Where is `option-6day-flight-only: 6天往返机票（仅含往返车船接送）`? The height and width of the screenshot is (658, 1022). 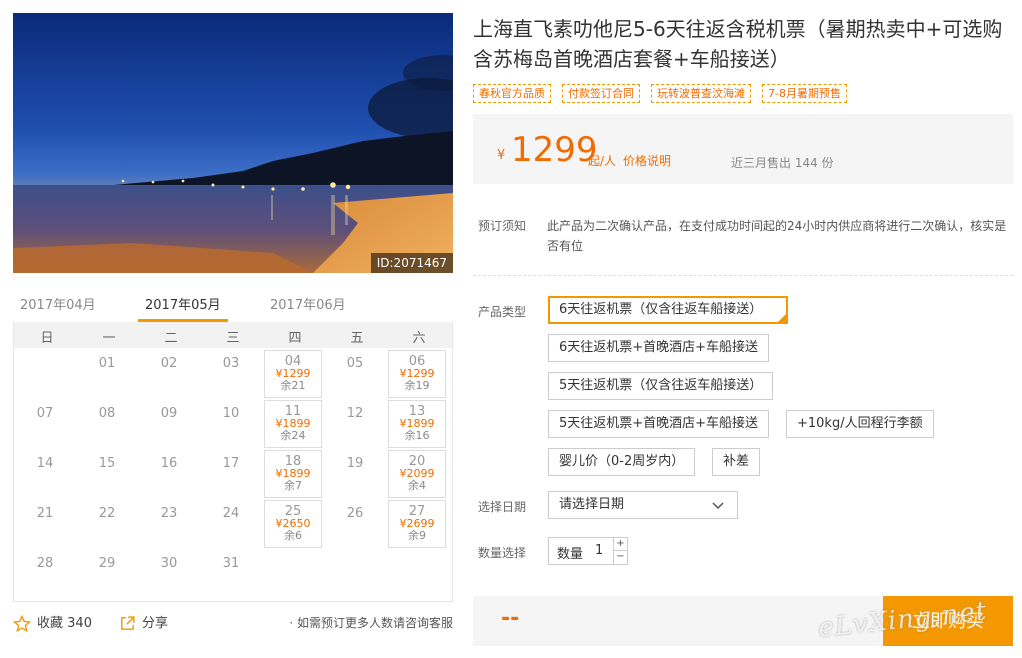 option-6day-flight-only: 6天往返机票（仅含往返车船接送） is located at coordinates (668, 310).